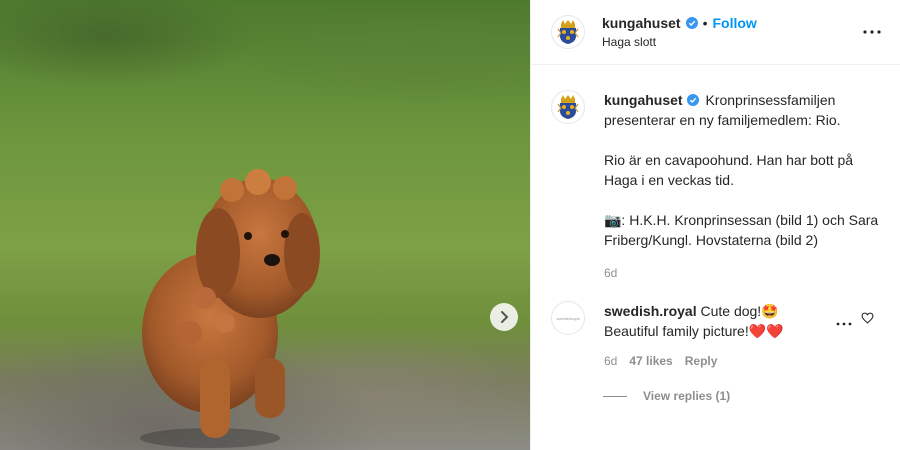 This screenshot has height=450, width=900. I want to click on caption-username: kungahuset, so click(643, 100).